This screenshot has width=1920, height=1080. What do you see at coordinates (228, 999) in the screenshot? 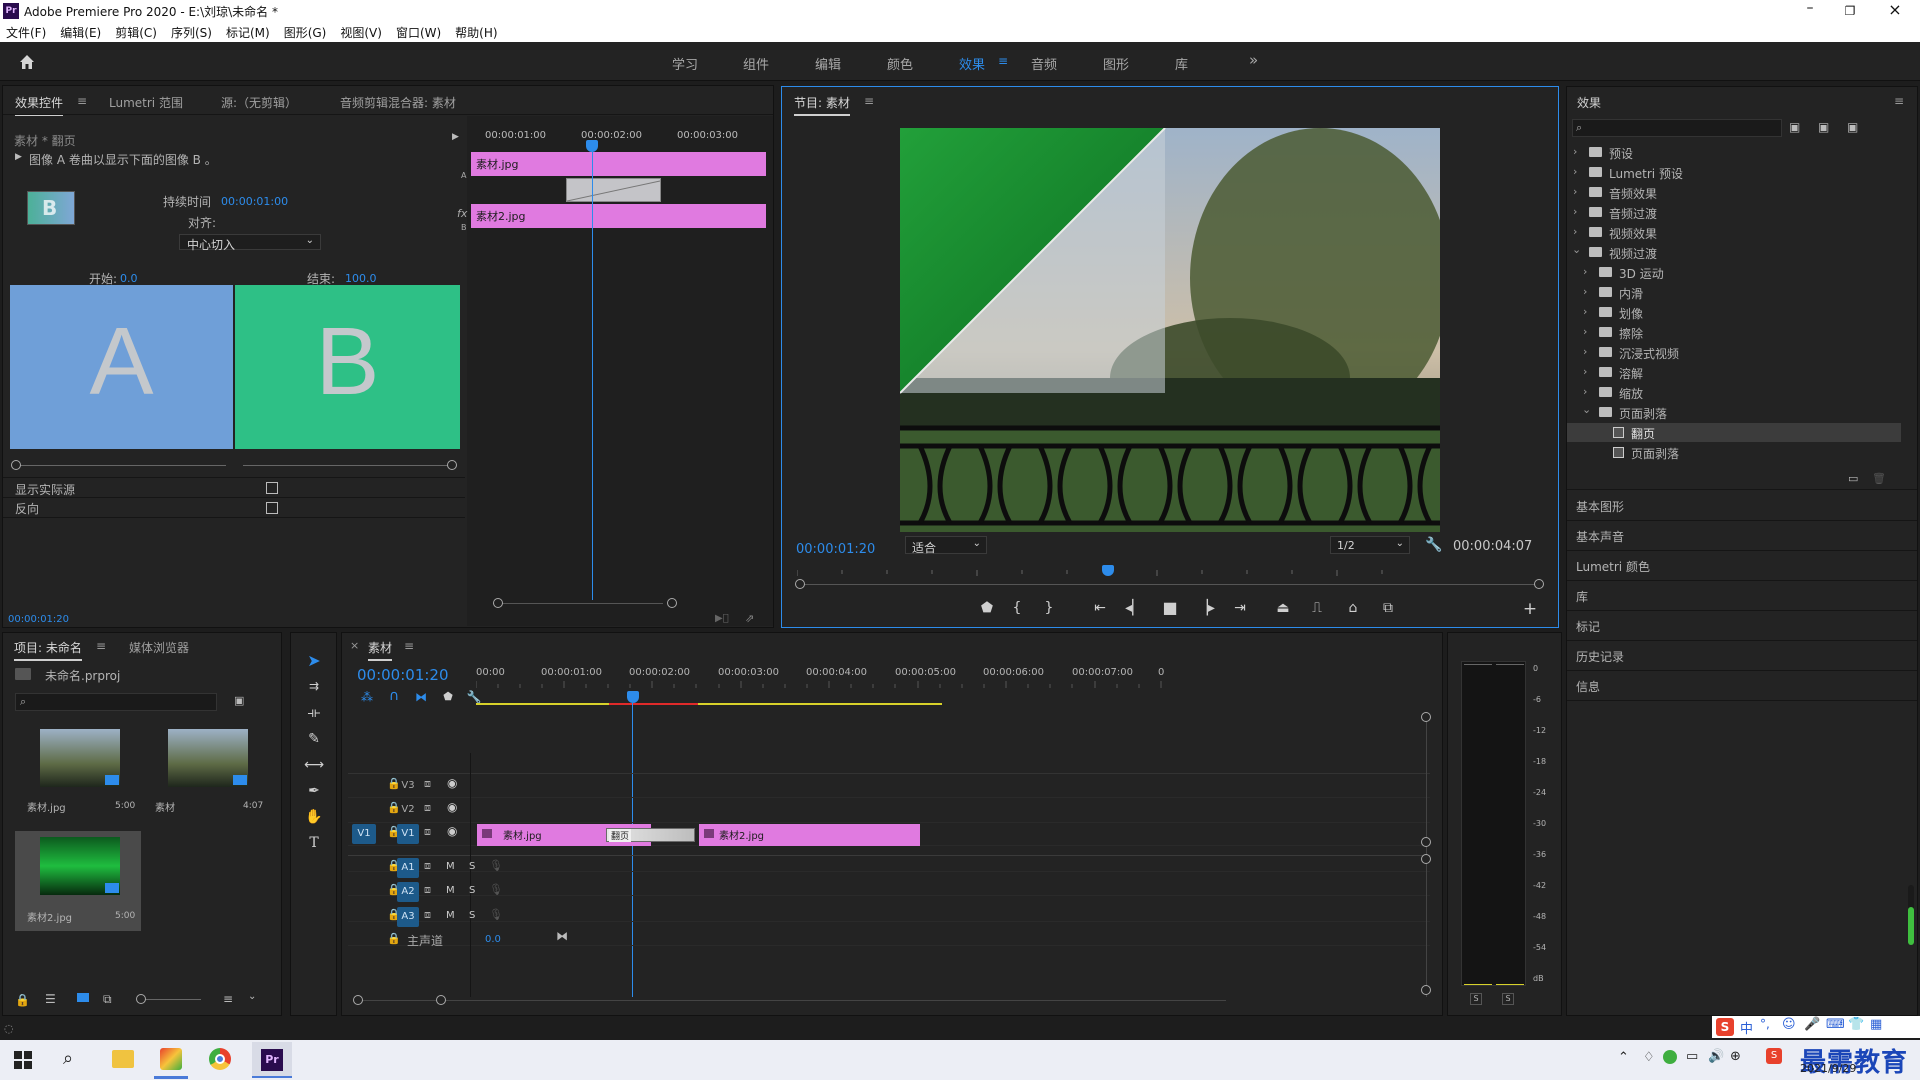
I see `sort-icon: ≡` at bounding box center [228, 999].